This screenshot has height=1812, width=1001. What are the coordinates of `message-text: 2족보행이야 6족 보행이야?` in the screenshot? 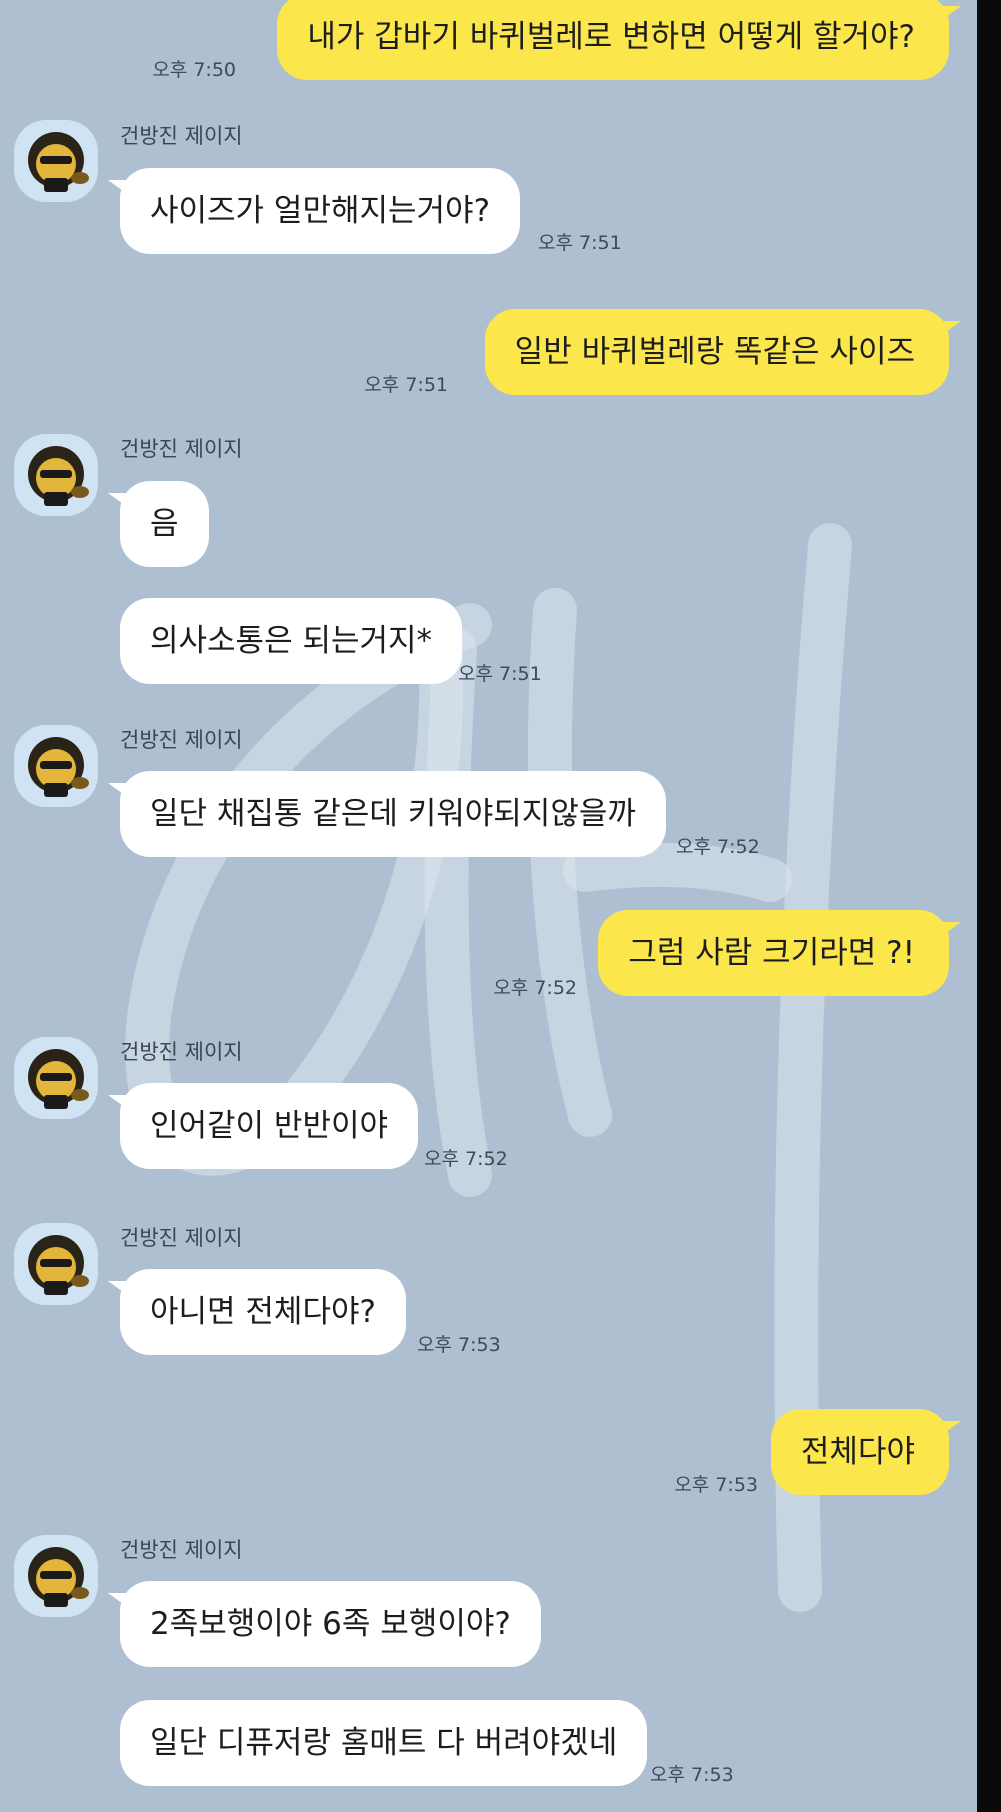 It's located at (330, 1624).